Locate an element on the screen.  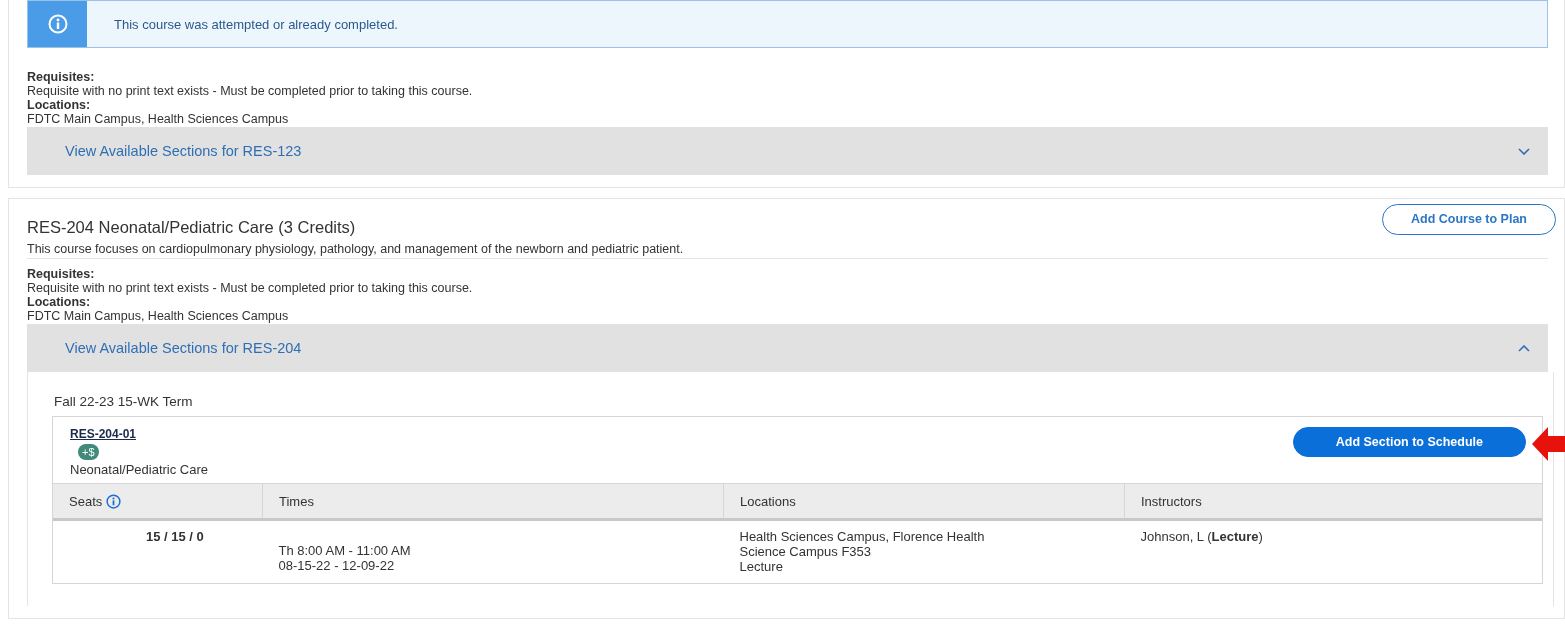
location-text: Science Campus F353 is located at coordinates (805, 551).